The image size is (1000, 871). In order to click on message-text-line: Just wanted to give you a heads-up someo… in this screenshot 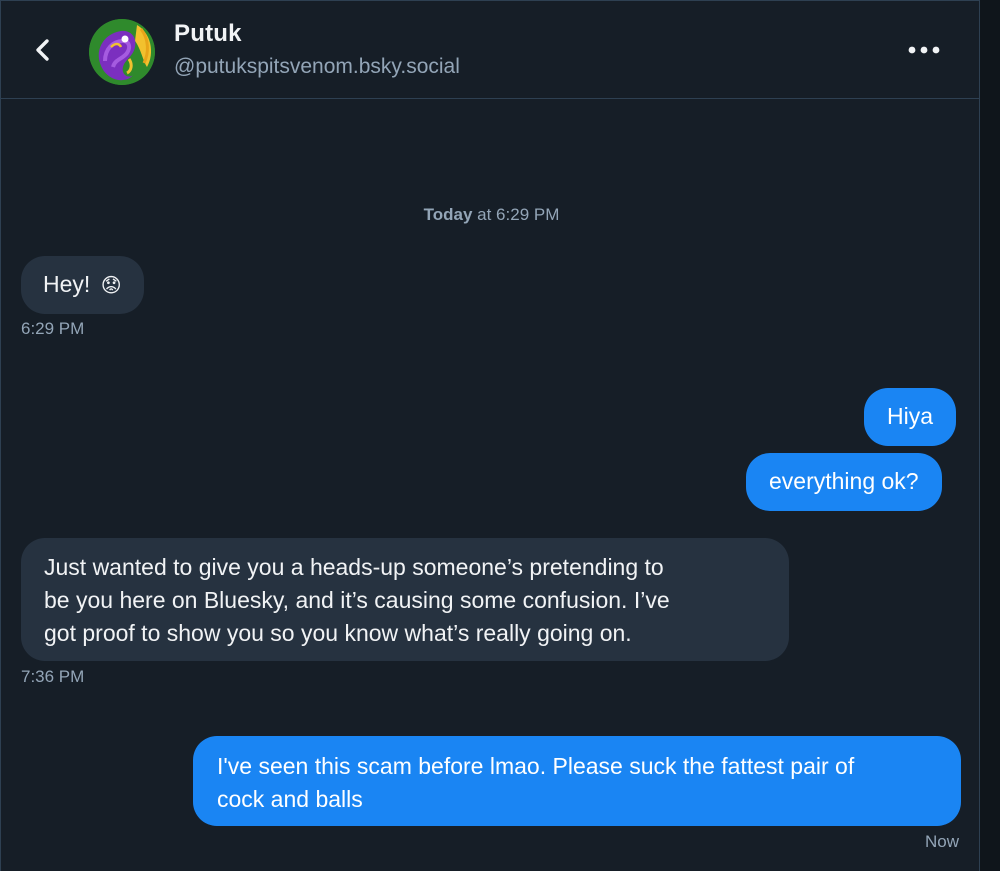, I will do `click(354, 567)`.